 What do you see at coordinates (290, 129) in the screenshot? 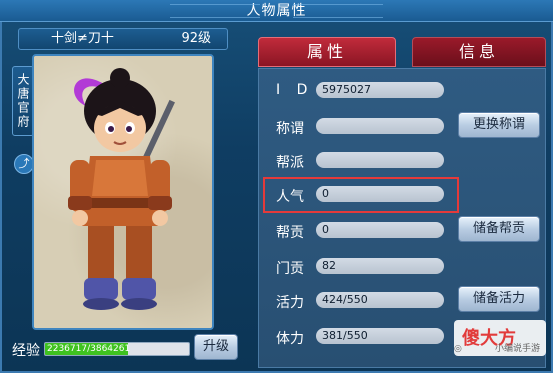
I see `row-label-title: 称谓` at bounding box center [290, 129].